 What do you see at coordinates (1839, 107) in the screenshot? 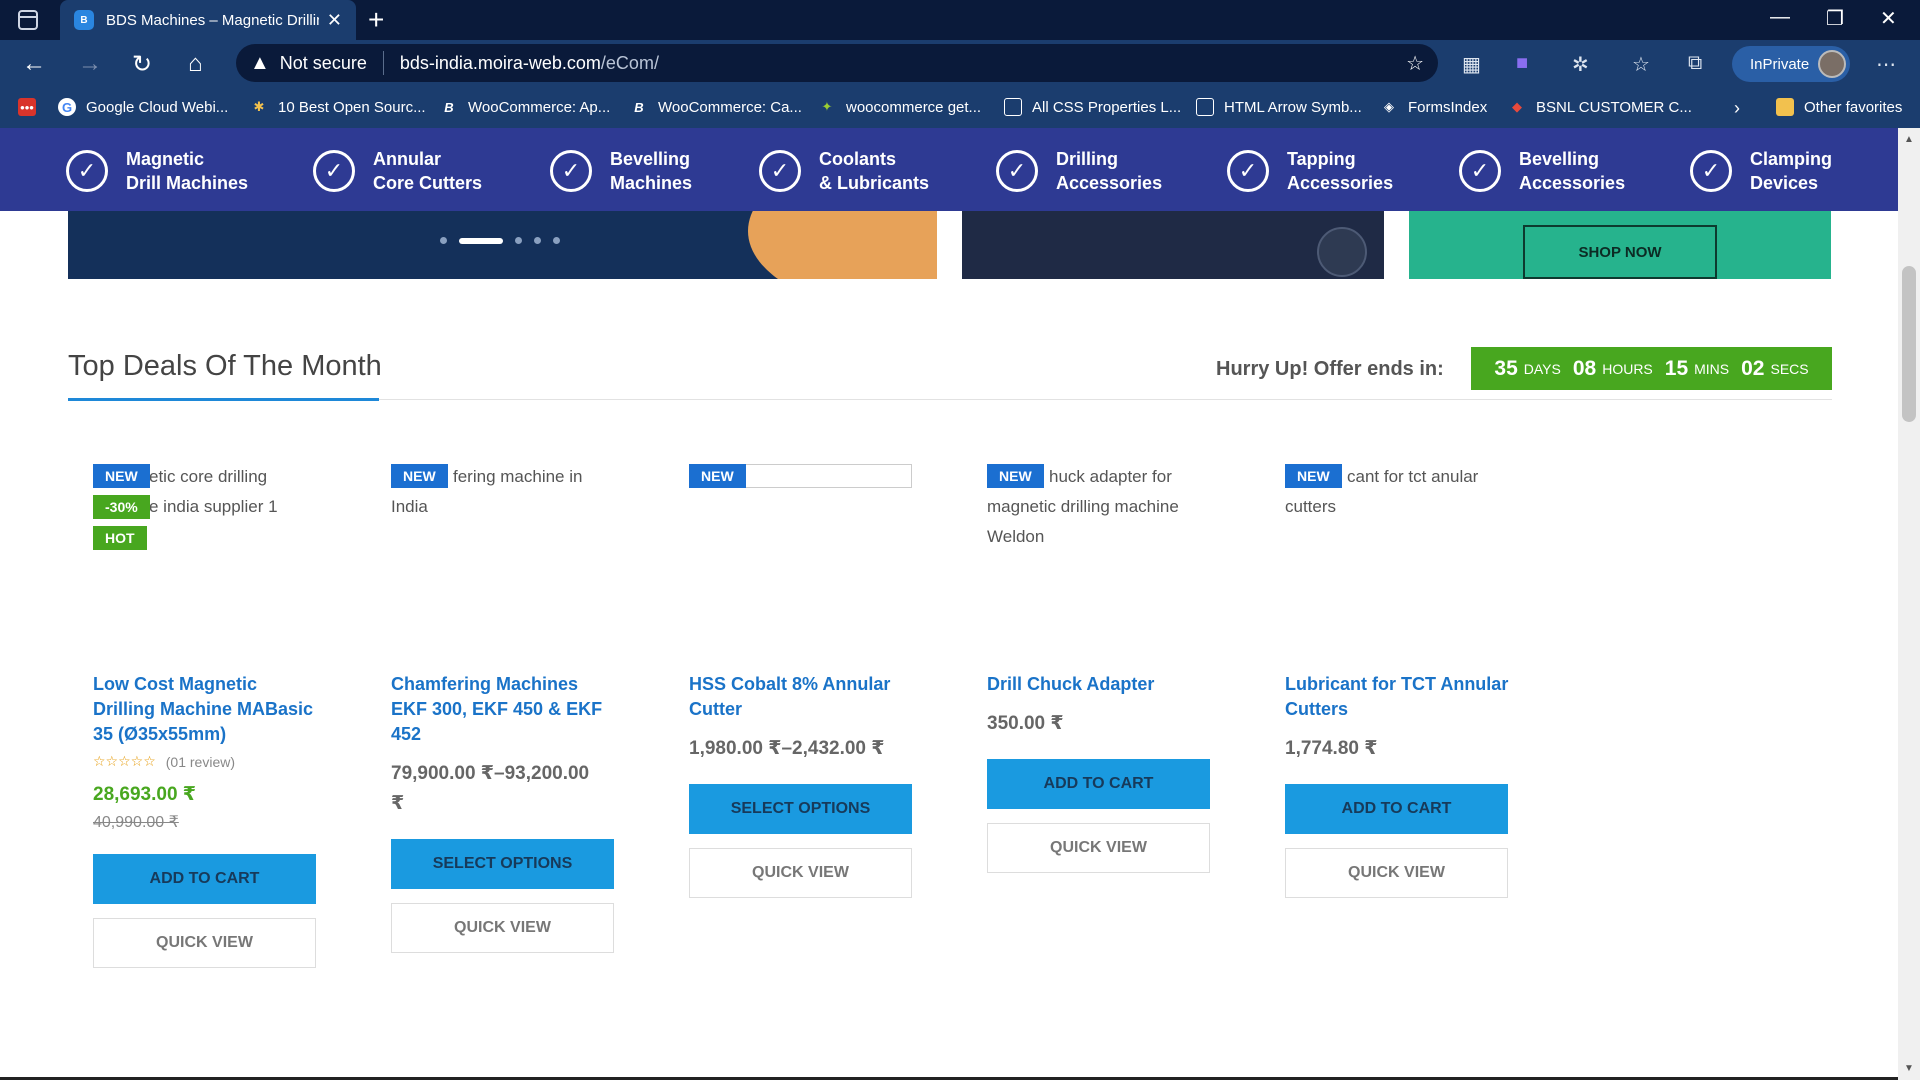
I see `other-favorites: Other favorites` at bounding box center [1839, 107].